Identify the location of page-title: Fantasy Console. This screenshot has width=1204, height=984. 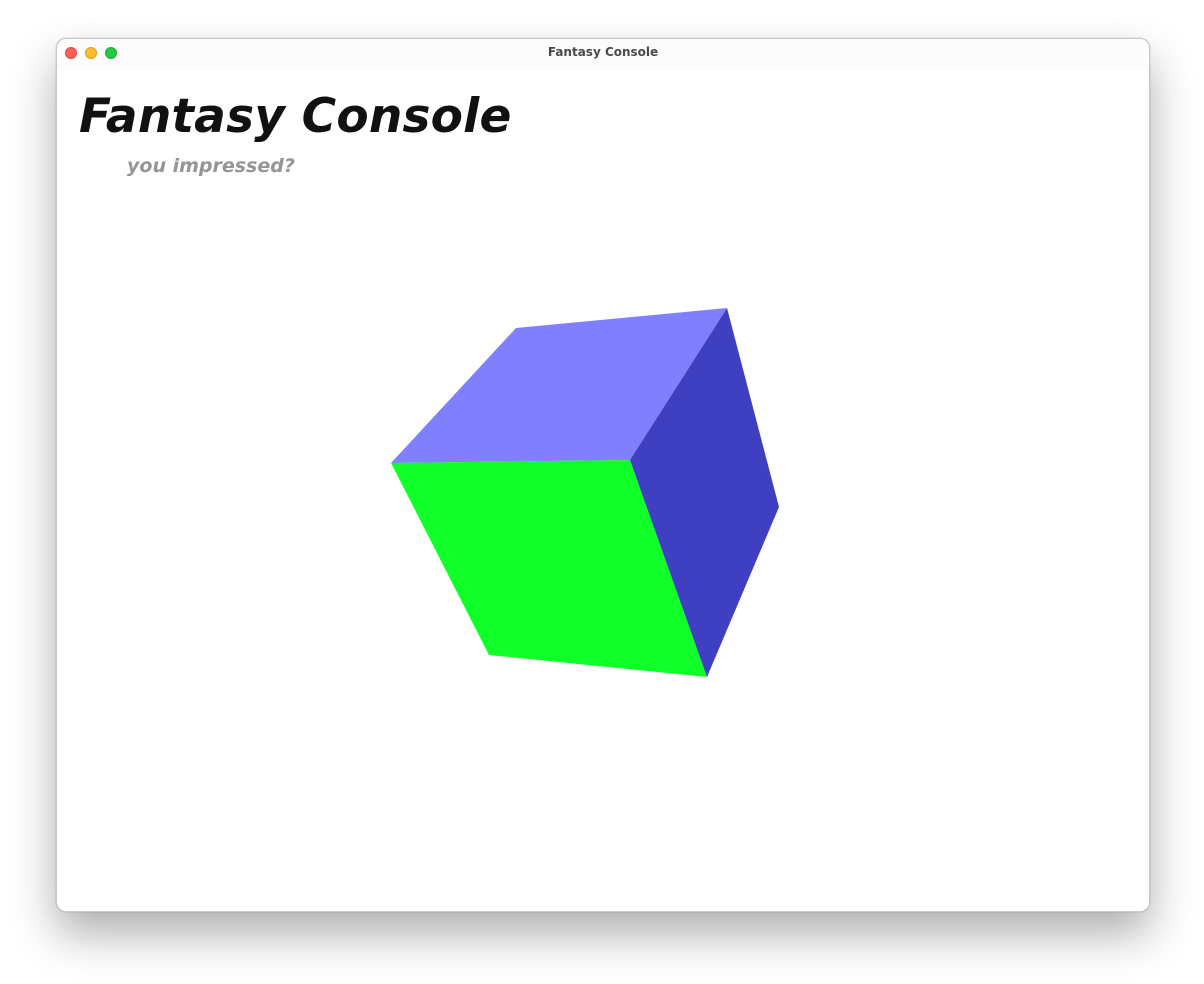
(295, 116).